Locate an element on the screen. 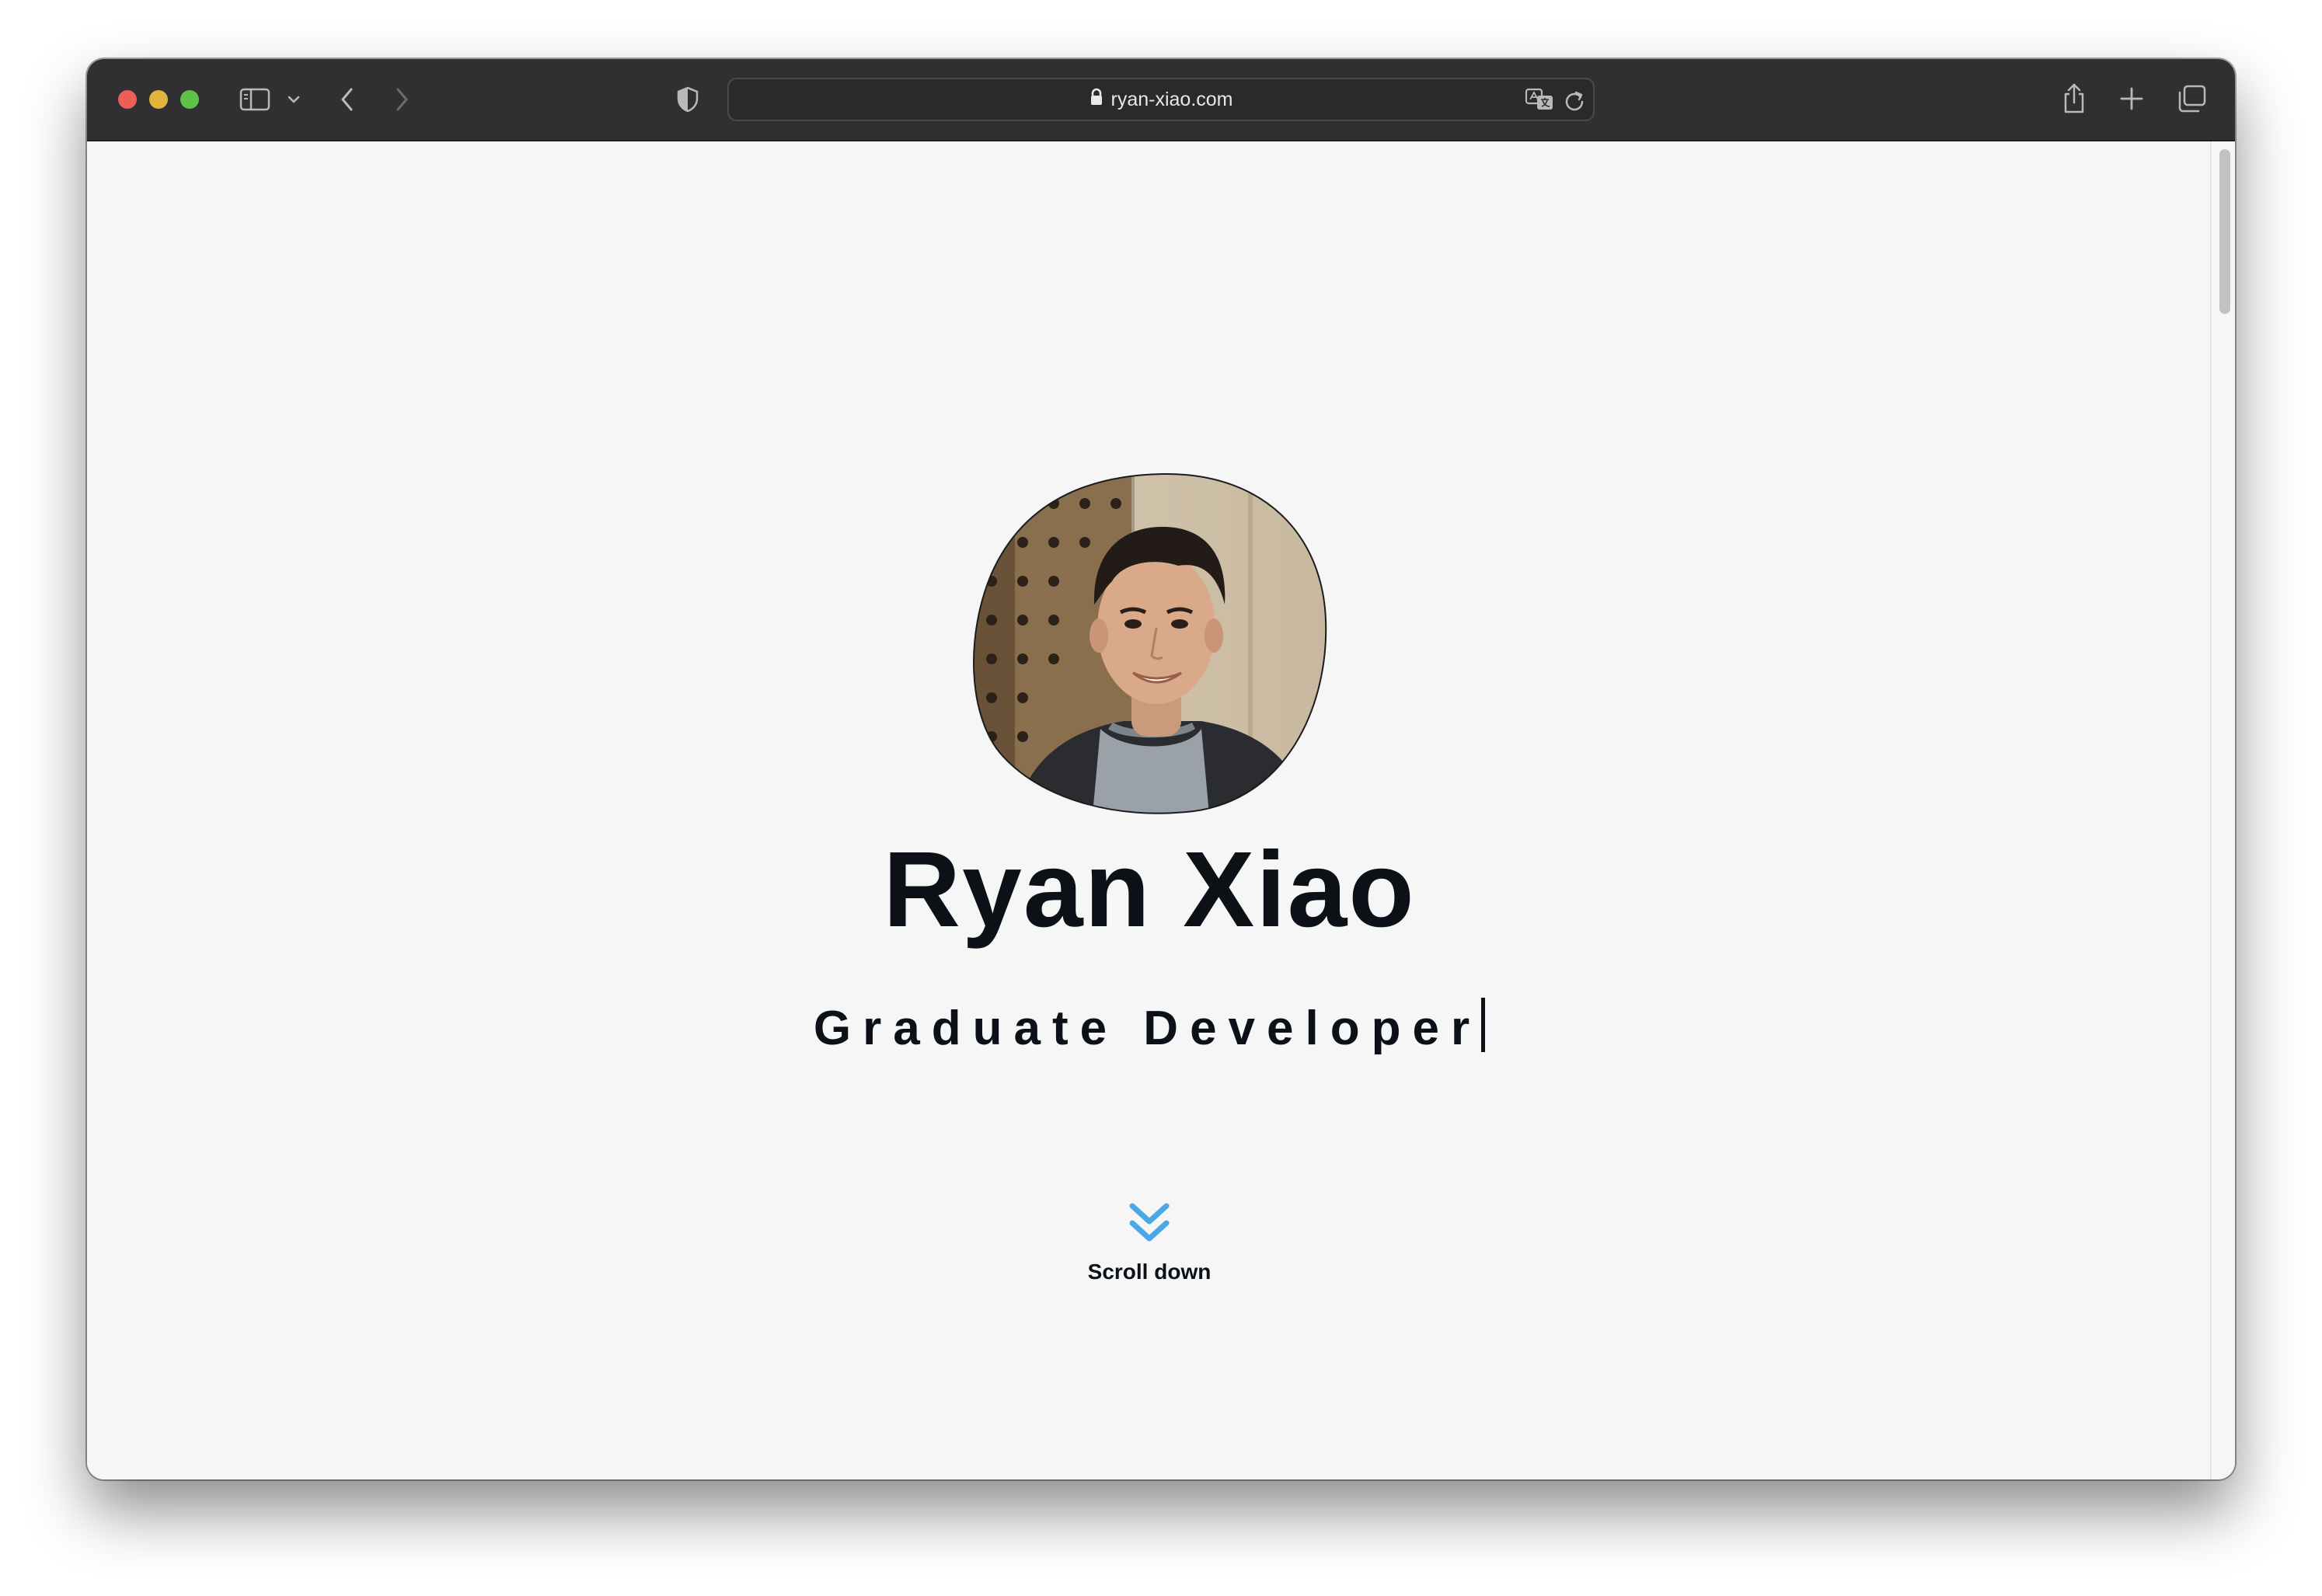 Image resolution: width=2322 pixels, height=1596 pixels. typing-caret is located at coordinates (1483, 1025).